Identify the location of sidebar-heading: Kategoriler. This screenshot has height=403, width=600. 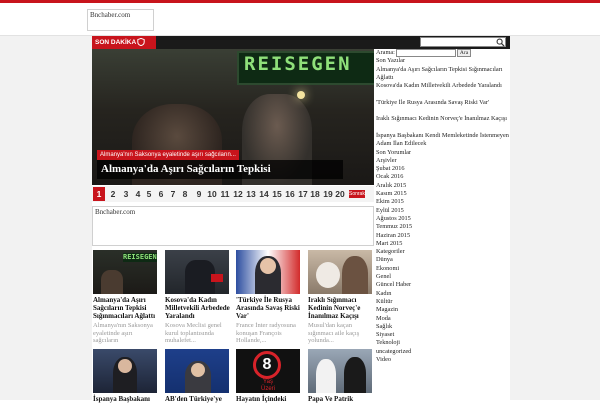
(390, 252).